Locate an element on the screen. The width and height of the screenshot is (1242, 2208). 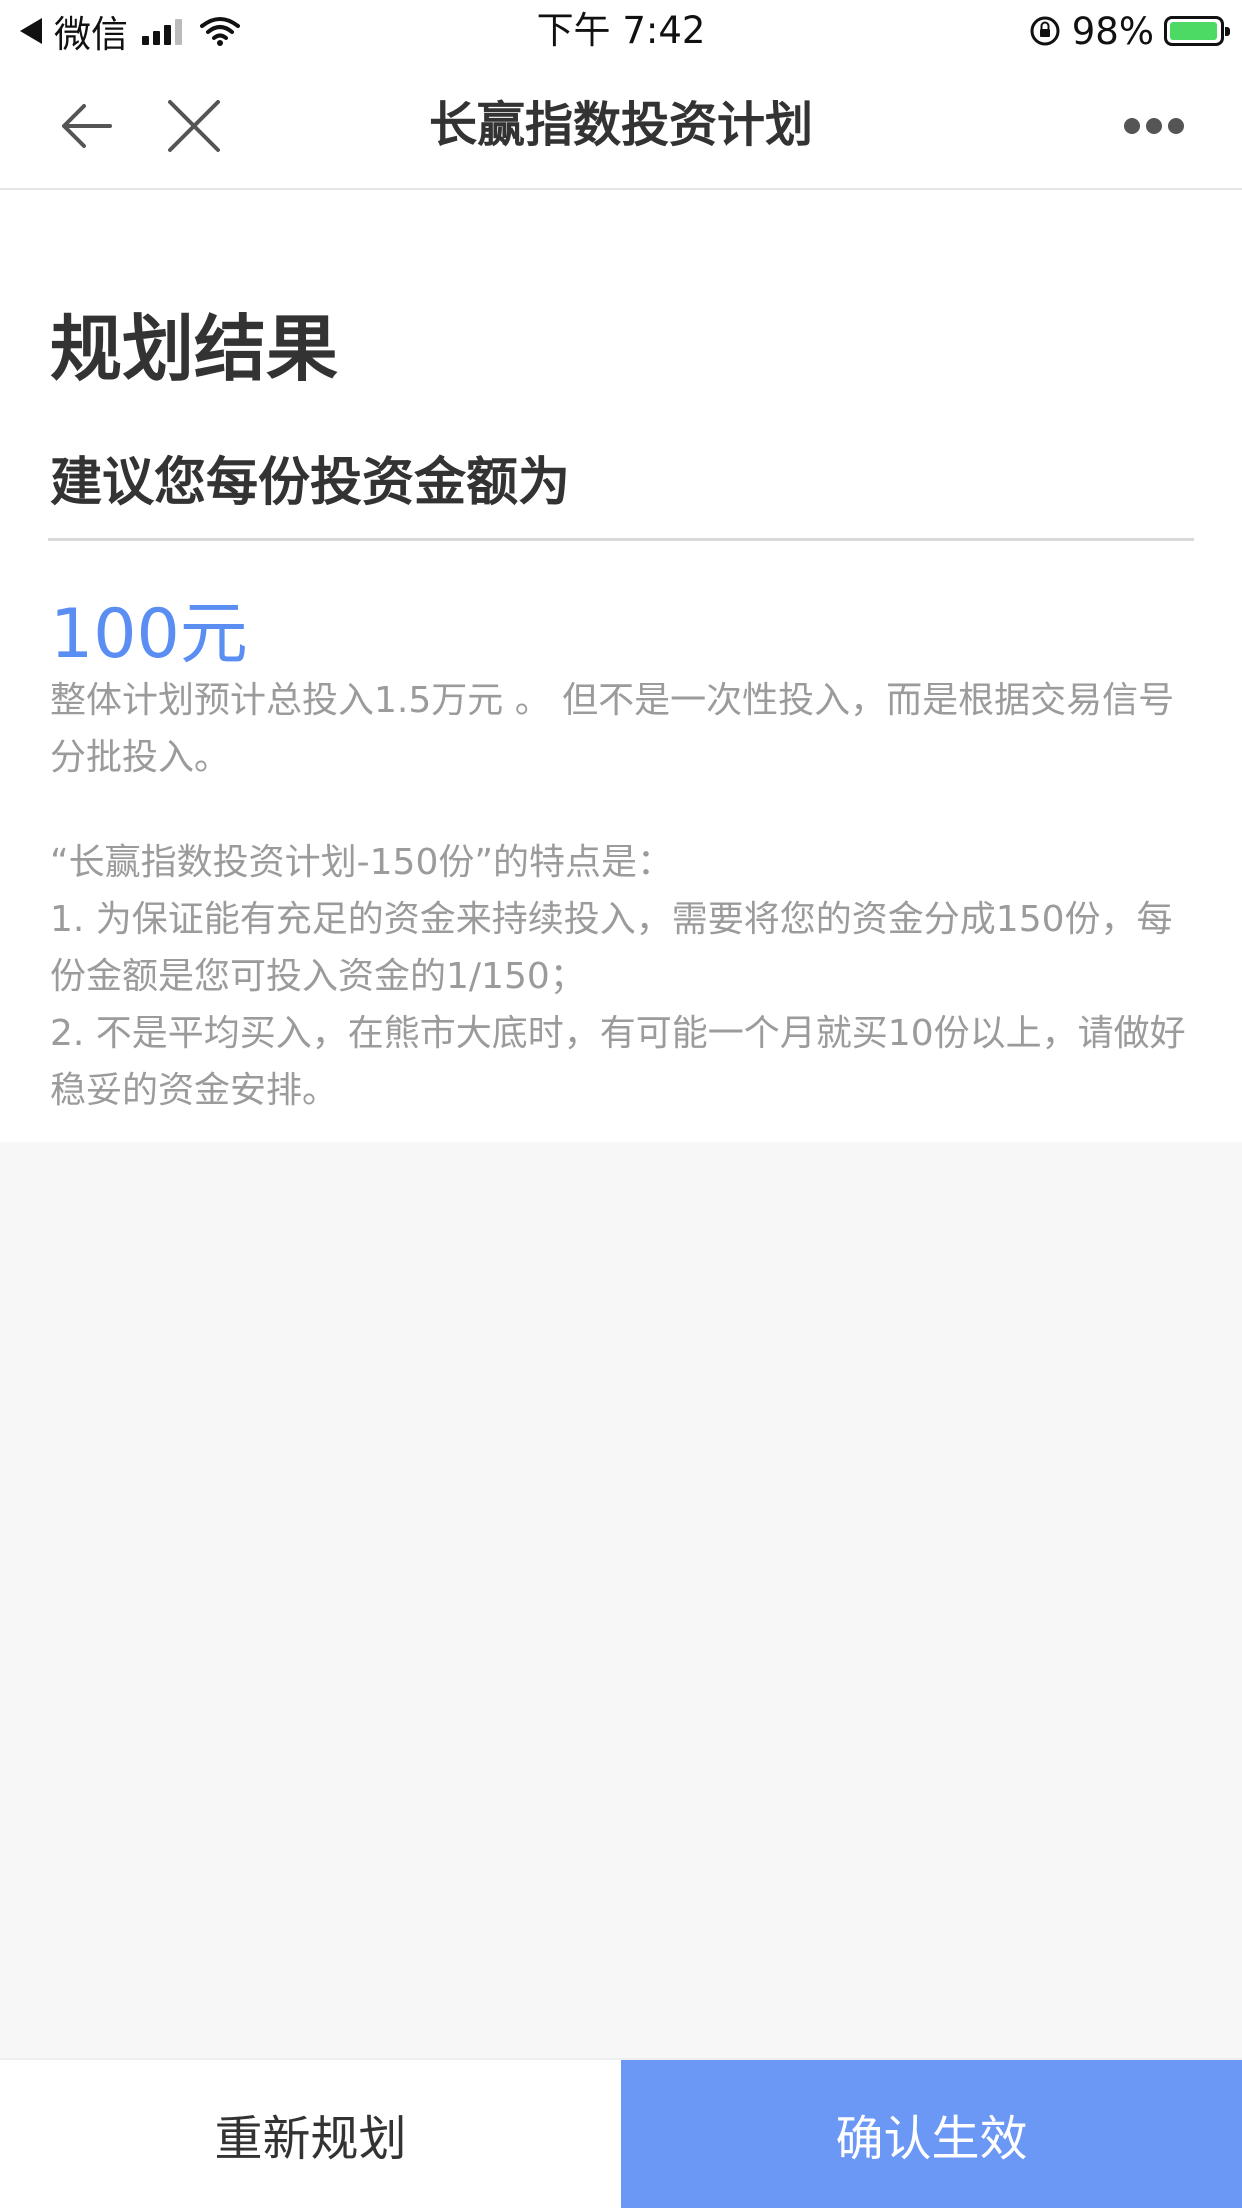
more-dots-icon is located at coordinates (1154, 126).